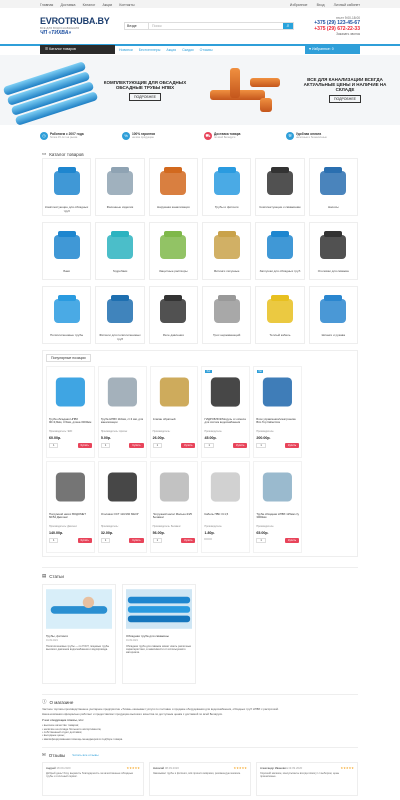 The height and width of the screenshot is (800, 400). Describe the element at coordinates (347, 5) in the screenshot. I see `account-link: Личный кабинет` at that location.